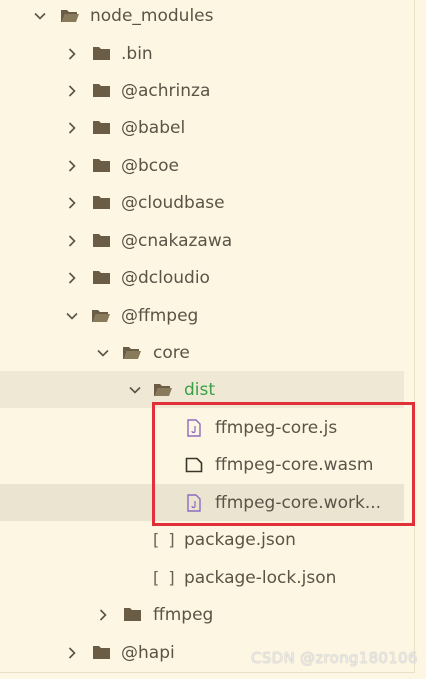 Image resolution: width=426 pixels, height=679 pixels. Describe the element at coordinates (150, 165) in the screenshot. I see `tree-item-label: @bcoe` at that location.